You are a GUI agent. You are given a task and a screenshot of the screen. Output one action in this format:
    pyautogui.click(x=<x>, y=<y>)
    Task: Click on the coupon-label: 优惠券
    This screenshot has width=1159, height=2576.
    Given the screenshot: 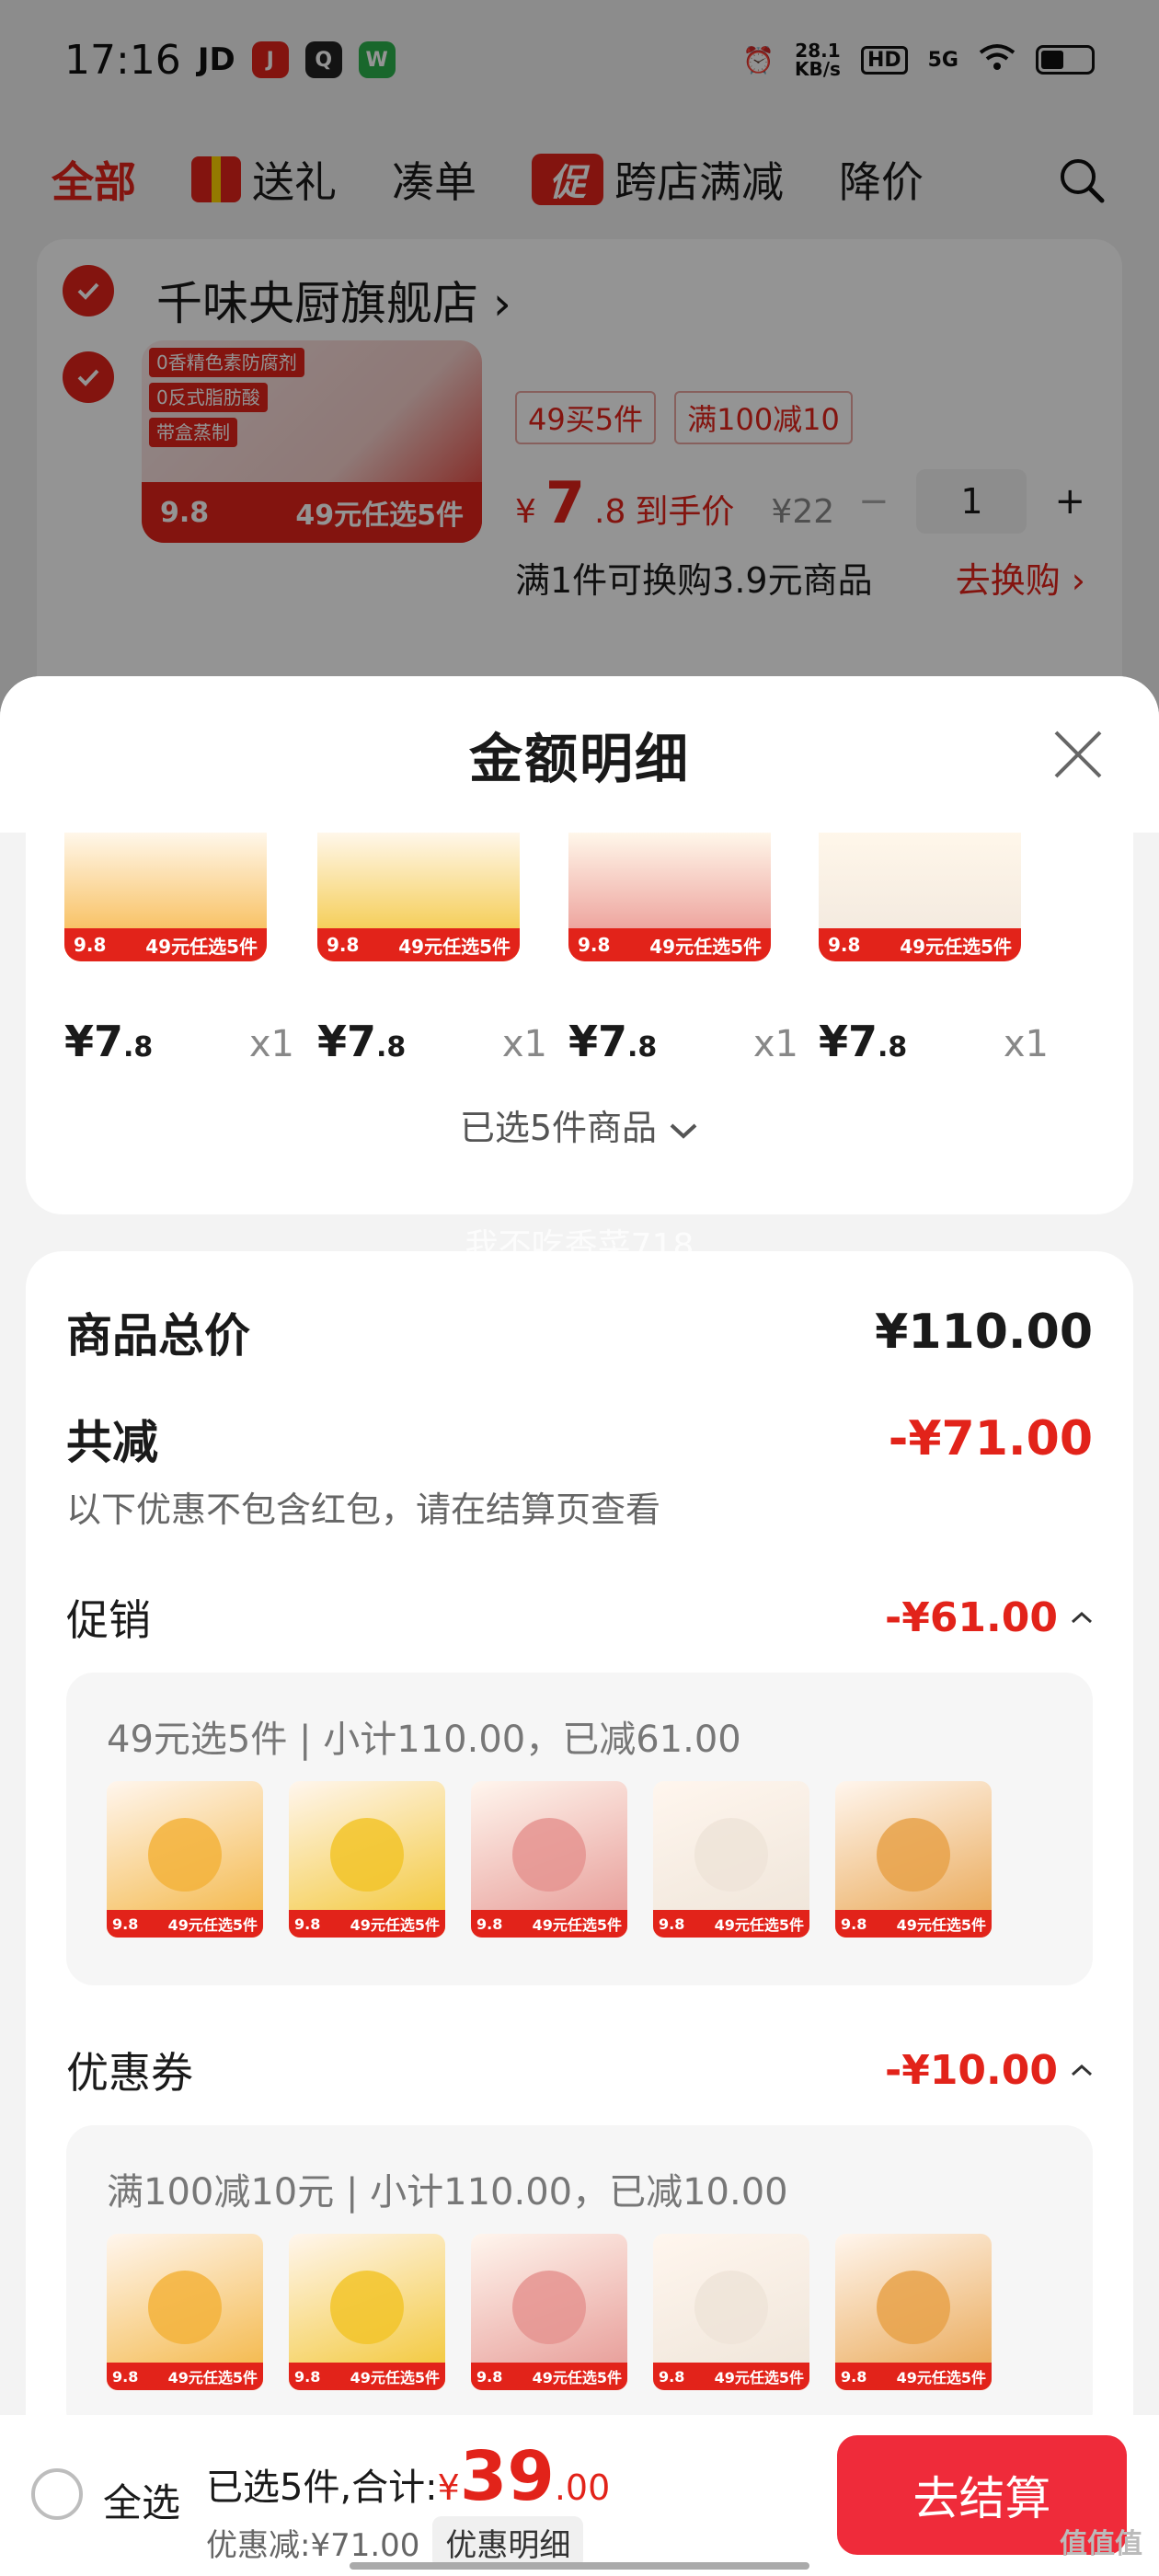 What is the action you would take?
    pyautogui.click(x=129, y=2073)
    